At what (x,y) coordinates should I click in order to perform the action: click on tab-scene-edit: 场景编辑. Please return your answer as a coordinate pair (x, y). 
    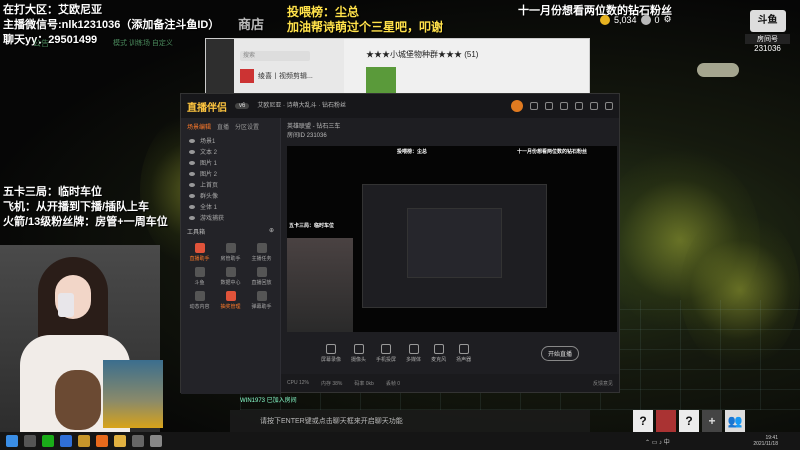
    Looking at the image, I should click on (199, 126).